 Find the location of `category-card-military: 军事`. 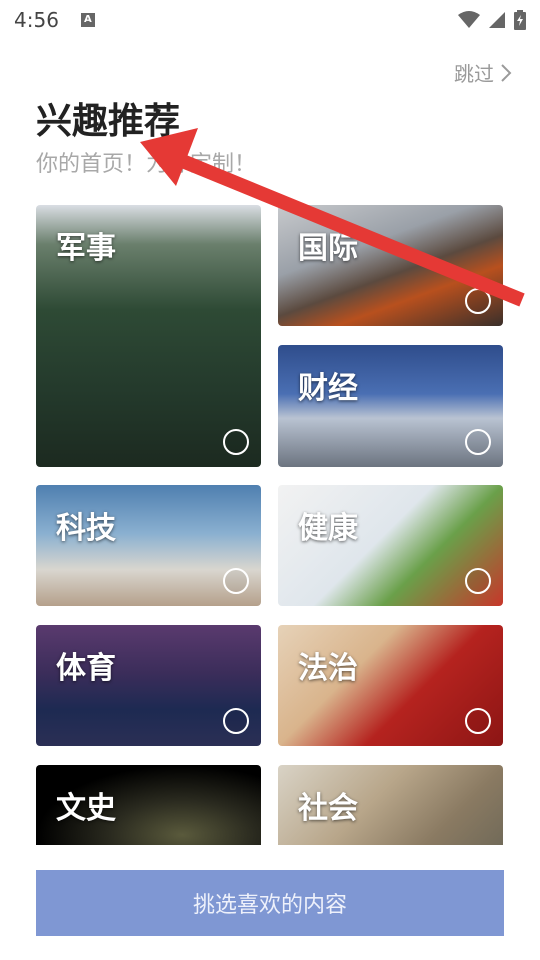

category-card-military: 军事 is located at coordinates (148, 336).